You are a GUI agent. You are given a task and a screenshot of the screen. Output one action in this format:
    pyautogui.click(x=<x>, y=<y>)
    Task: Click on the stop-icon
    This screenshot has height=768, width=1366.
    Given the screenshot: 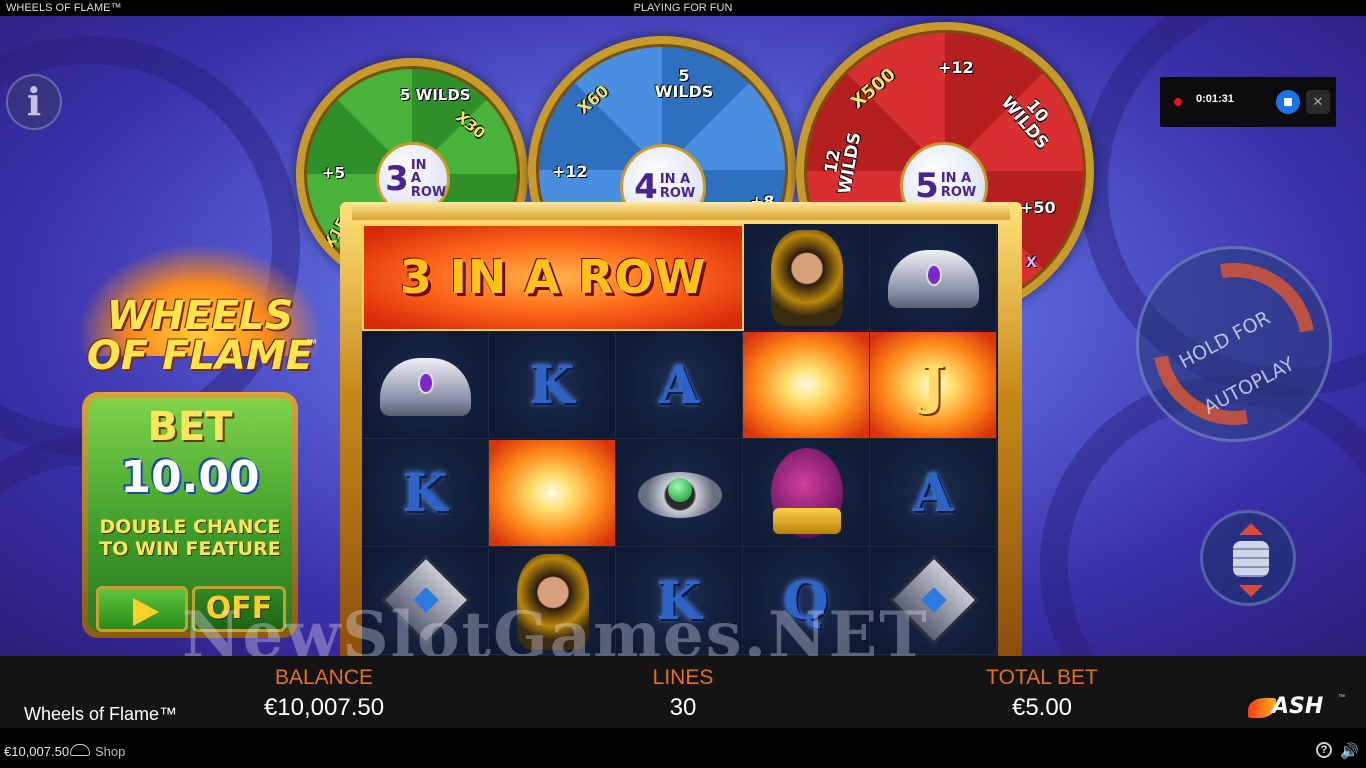 What is the action you would take?
    pyautogui.click(x=1288, y=102)
    